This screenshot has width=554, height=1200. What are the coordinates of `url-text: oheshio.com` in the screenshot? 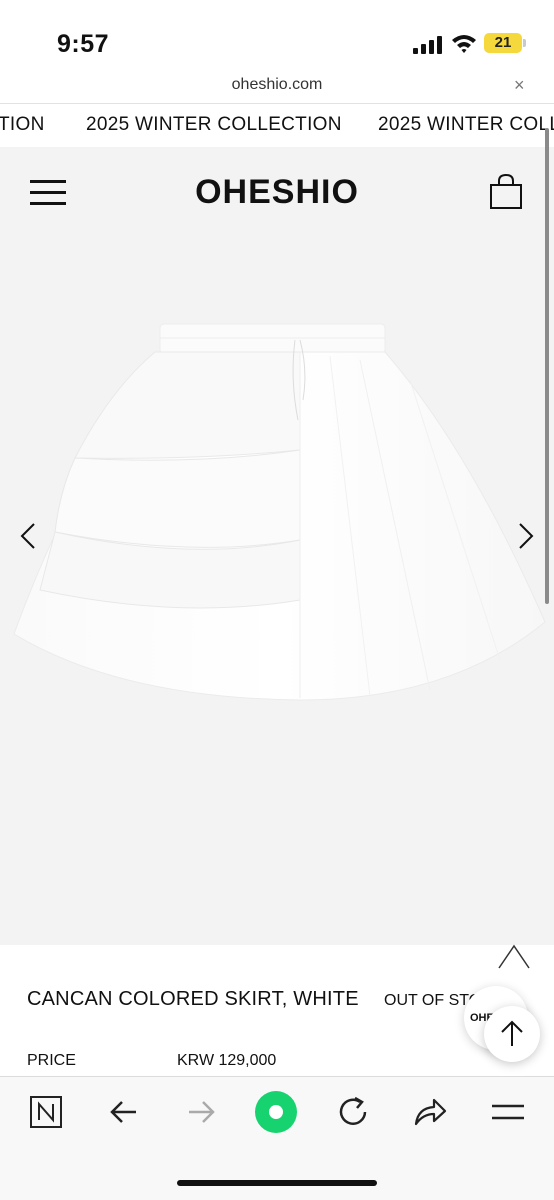 It's located at (277, 85).